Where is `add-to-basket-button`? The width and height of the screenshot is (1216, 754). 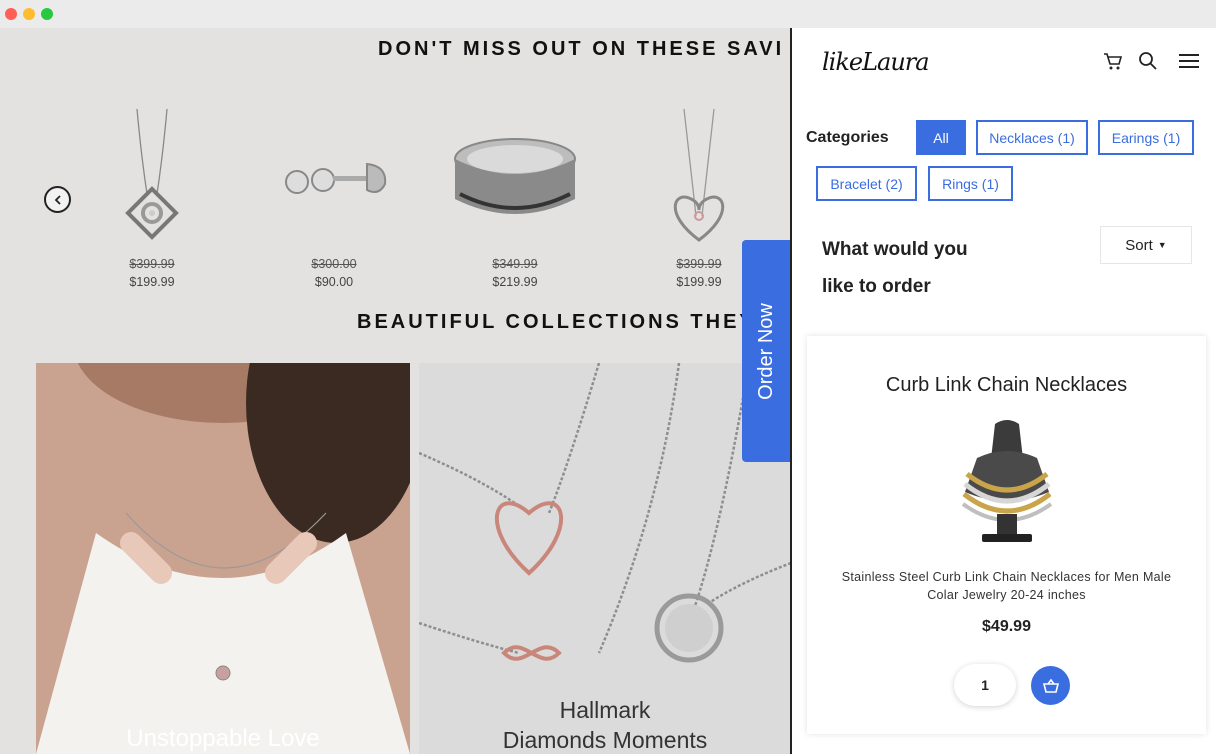
add-to-basket-button is located at coordinates (1050, 685).